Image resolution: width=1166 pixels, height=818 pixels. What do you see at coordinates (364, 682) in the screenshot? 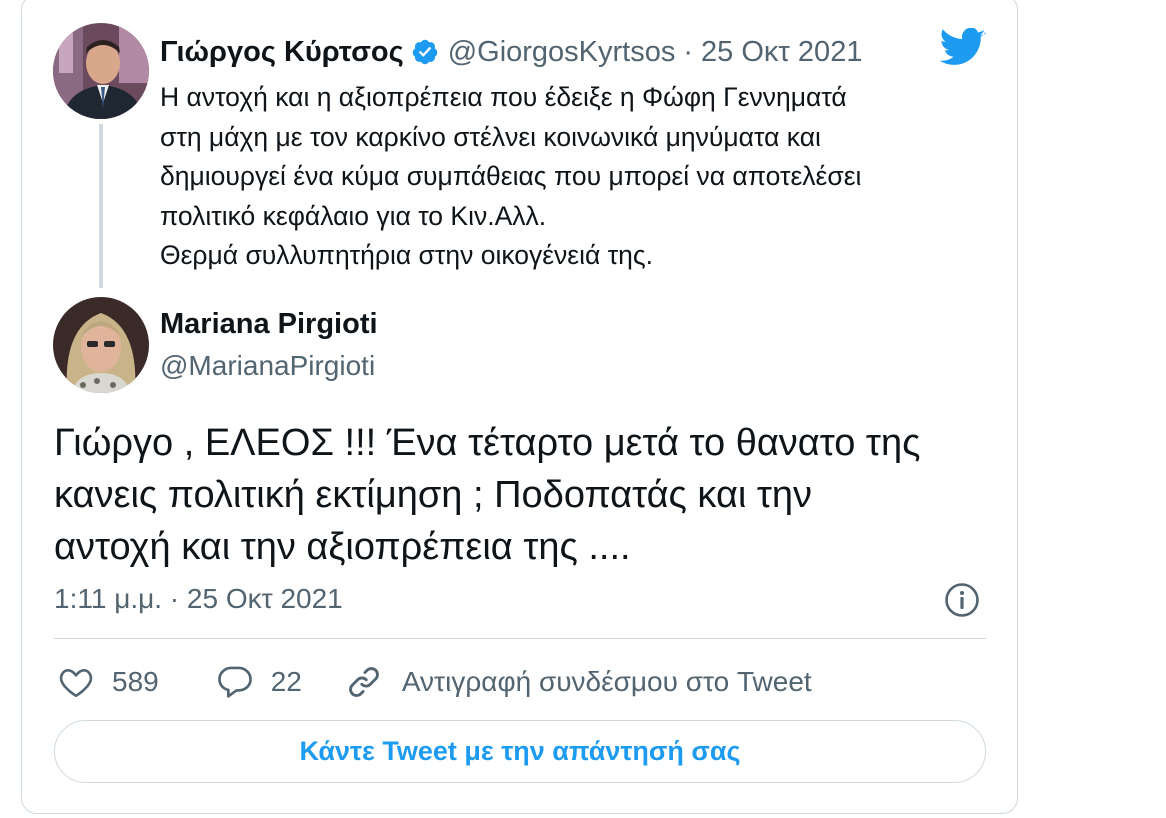
I see `link-icon` at bounding box center [364, 682].